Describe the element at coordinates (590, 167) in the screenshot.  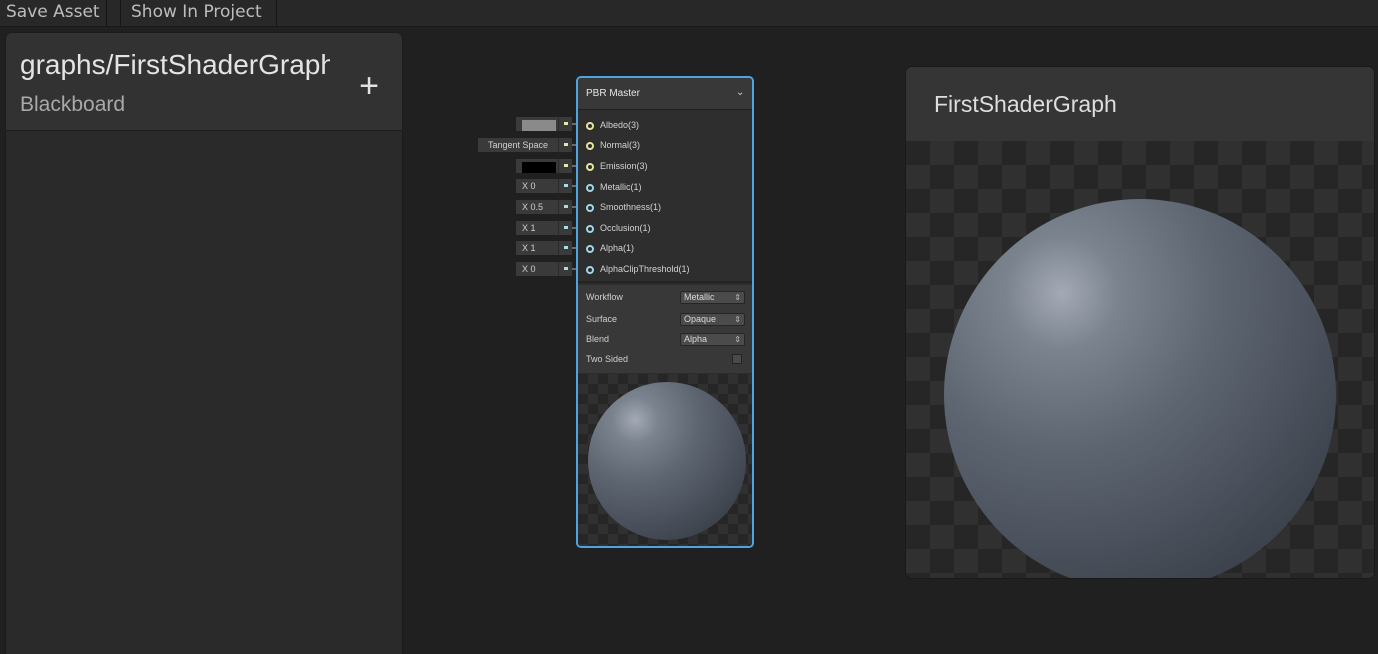
I see `slot-emission-port` at that location.